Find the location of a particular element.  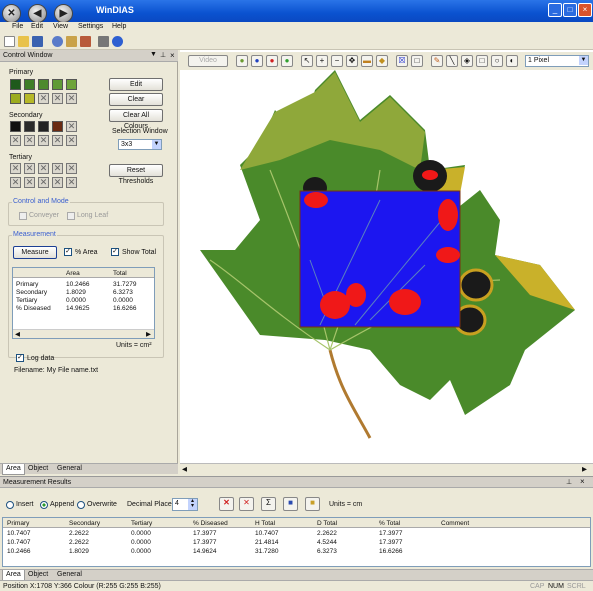

menu-file: File is located at coordinates (17, 26).